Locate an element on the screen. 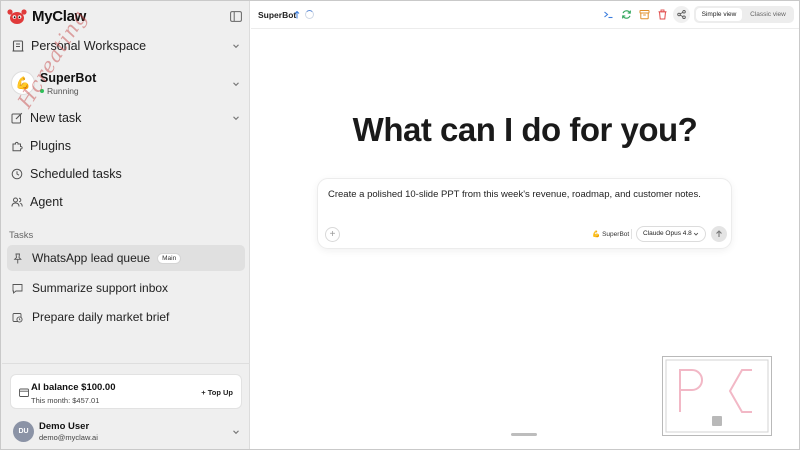  user-email: demo@myclaw.ai is located at coordinates (68, 437).